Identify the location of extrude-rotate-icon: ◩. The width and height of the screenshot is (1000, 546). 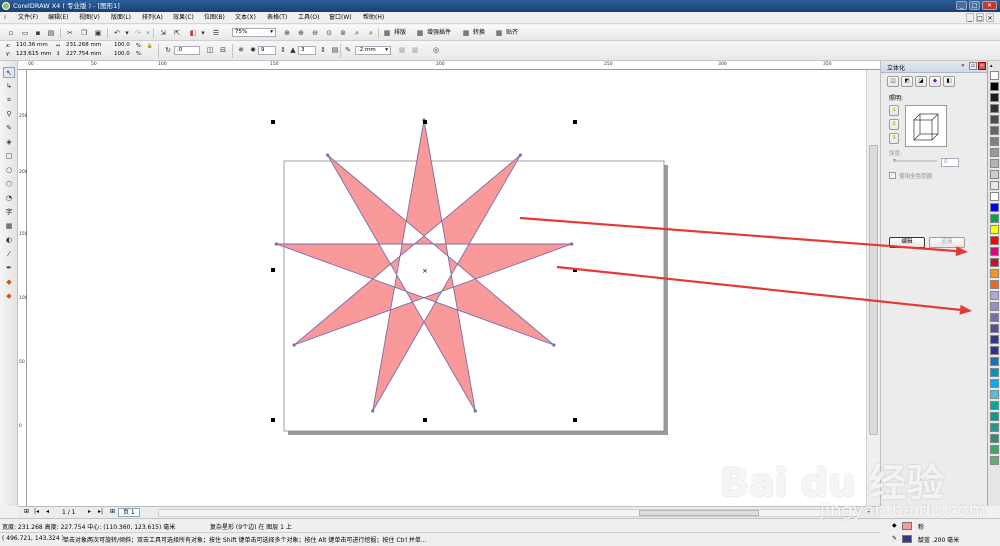
(907, 81).